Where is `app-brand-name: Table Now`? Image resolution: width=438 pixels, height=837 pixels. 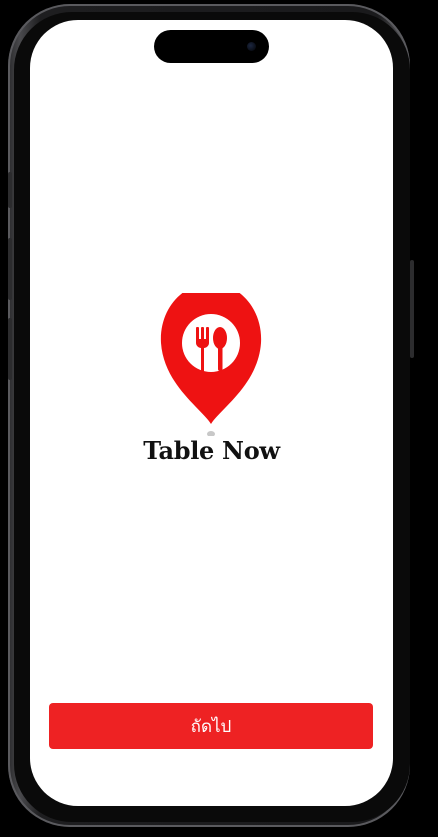
app-brand-name: Table Now is located at coordinates (211, 450).